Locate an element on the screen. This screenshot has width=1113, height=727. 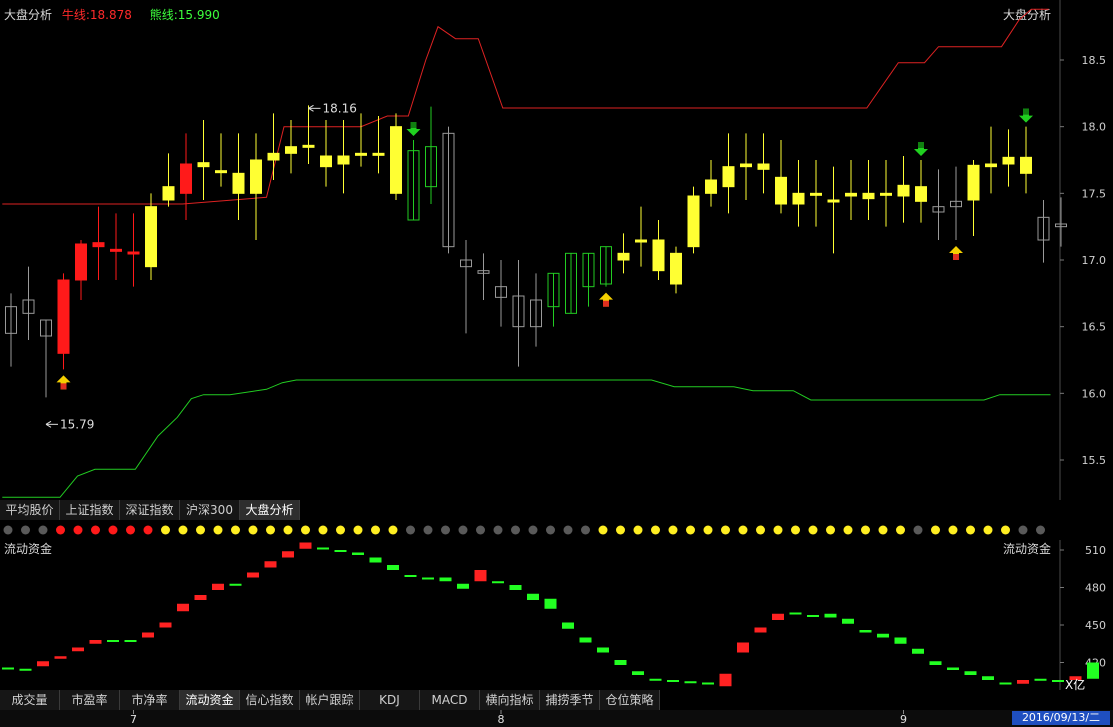
indicator-tab-bar: 成交量 市盈率 市净率 流动资金 信心指数 帐户跟踪 KDJ MACD 横向指标 捕捞季节 仓位策略 is located at coordinates (330, 700).